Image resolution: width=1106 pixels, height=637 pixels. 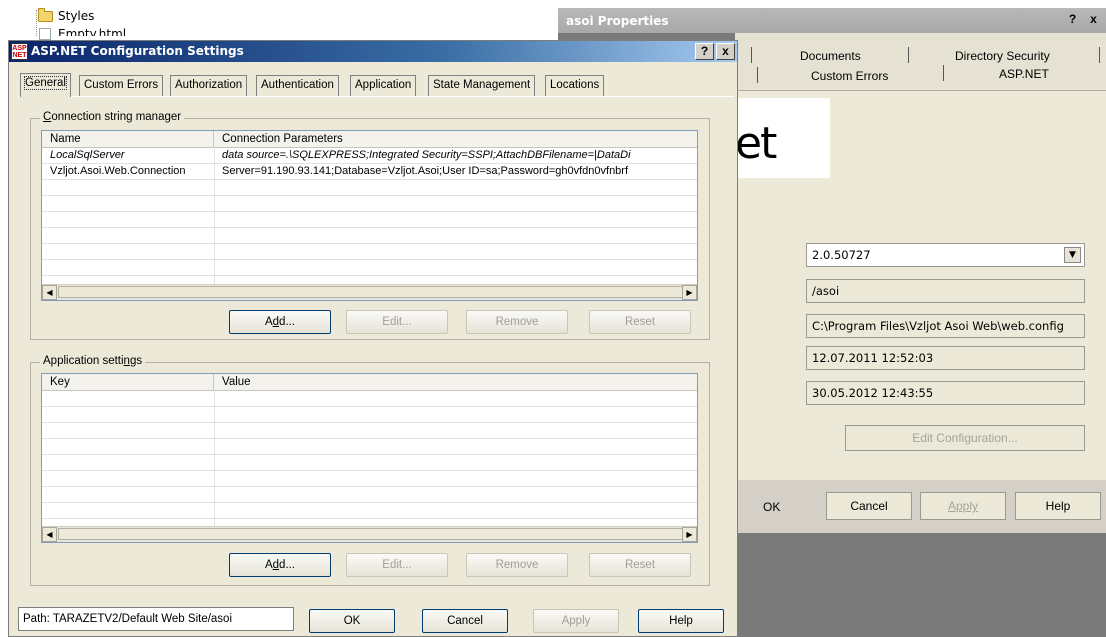 What do you see at coordinates (945, 255) in the screenshot?
I see `aspnet-version-select: 2.0.50727 ▼` at bounding box center [945, 255].